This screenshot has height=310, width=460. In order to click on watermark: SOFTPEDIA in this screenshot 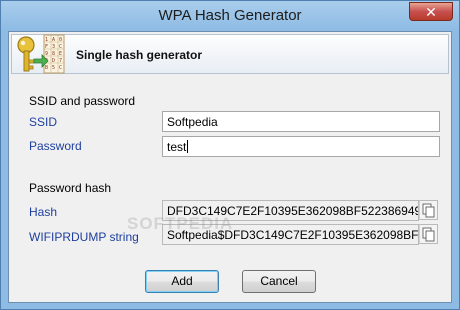, I will do `click(180, 223)`.